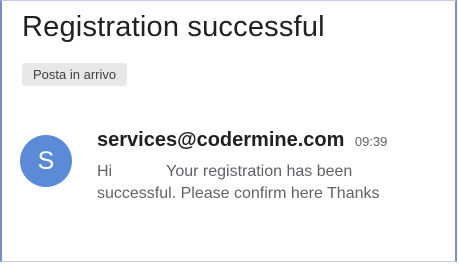 The height and width of the screenshot is (264, 459). I want to click on inbox-label-chip: Posta in arrivo, so click(75, 74).